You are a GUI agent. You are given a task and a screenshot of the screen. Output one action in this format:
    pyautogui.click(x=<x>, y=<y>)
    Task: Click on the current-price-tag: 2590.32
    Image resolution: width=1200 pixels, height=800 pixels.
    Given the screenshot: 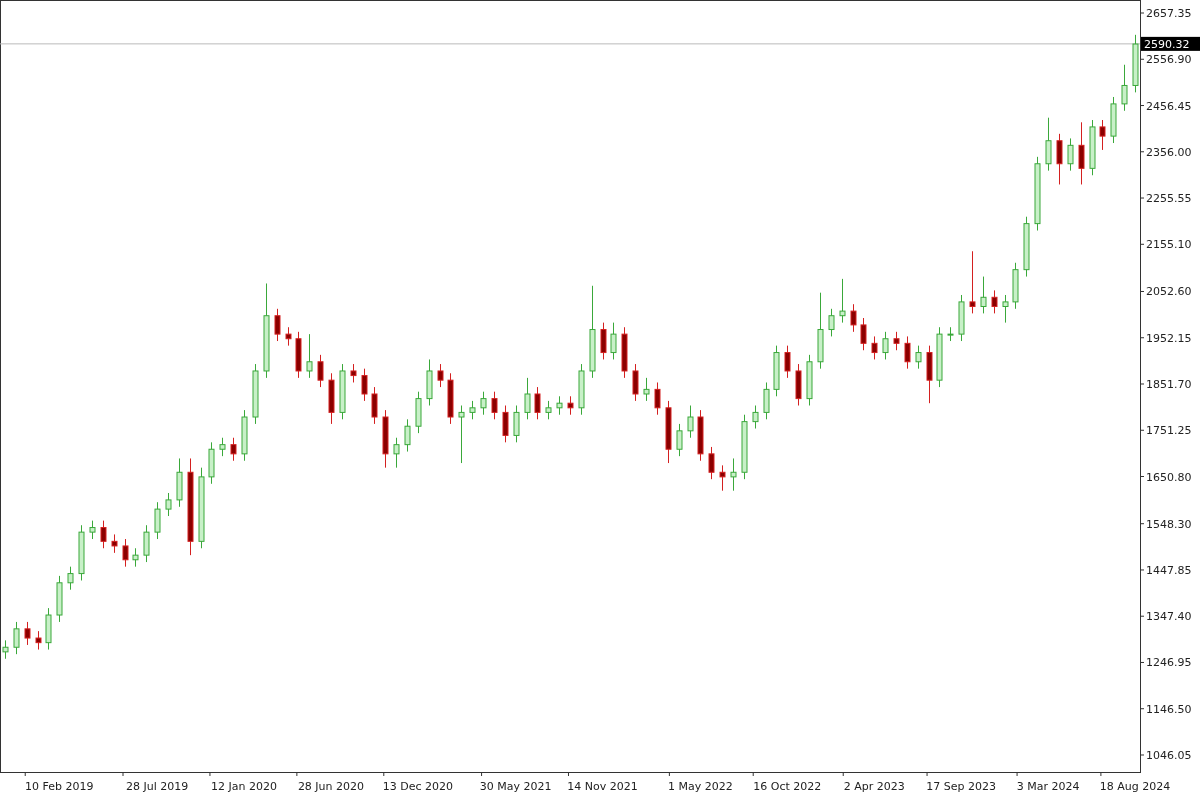 What is the action you would take?
    pyautogui.click(x=1170, y=43)
    